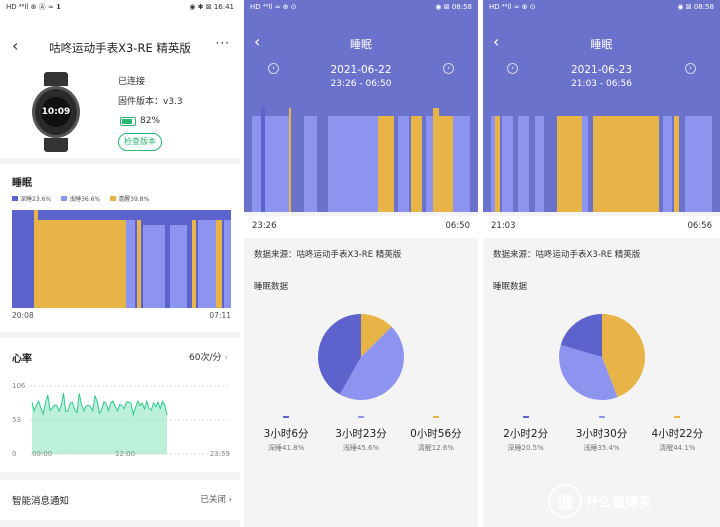  Describe the element at coordinates (458, 226) in the screenshot. I see `end-time: 06:50` at that location.